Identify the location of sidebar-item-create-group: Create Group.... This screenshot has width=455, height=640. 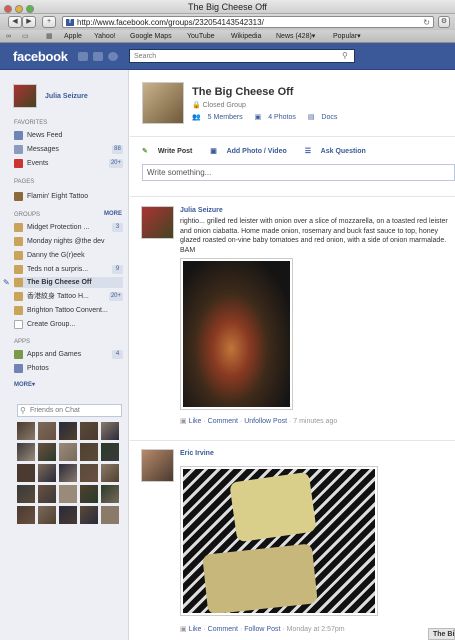
(68, 324).